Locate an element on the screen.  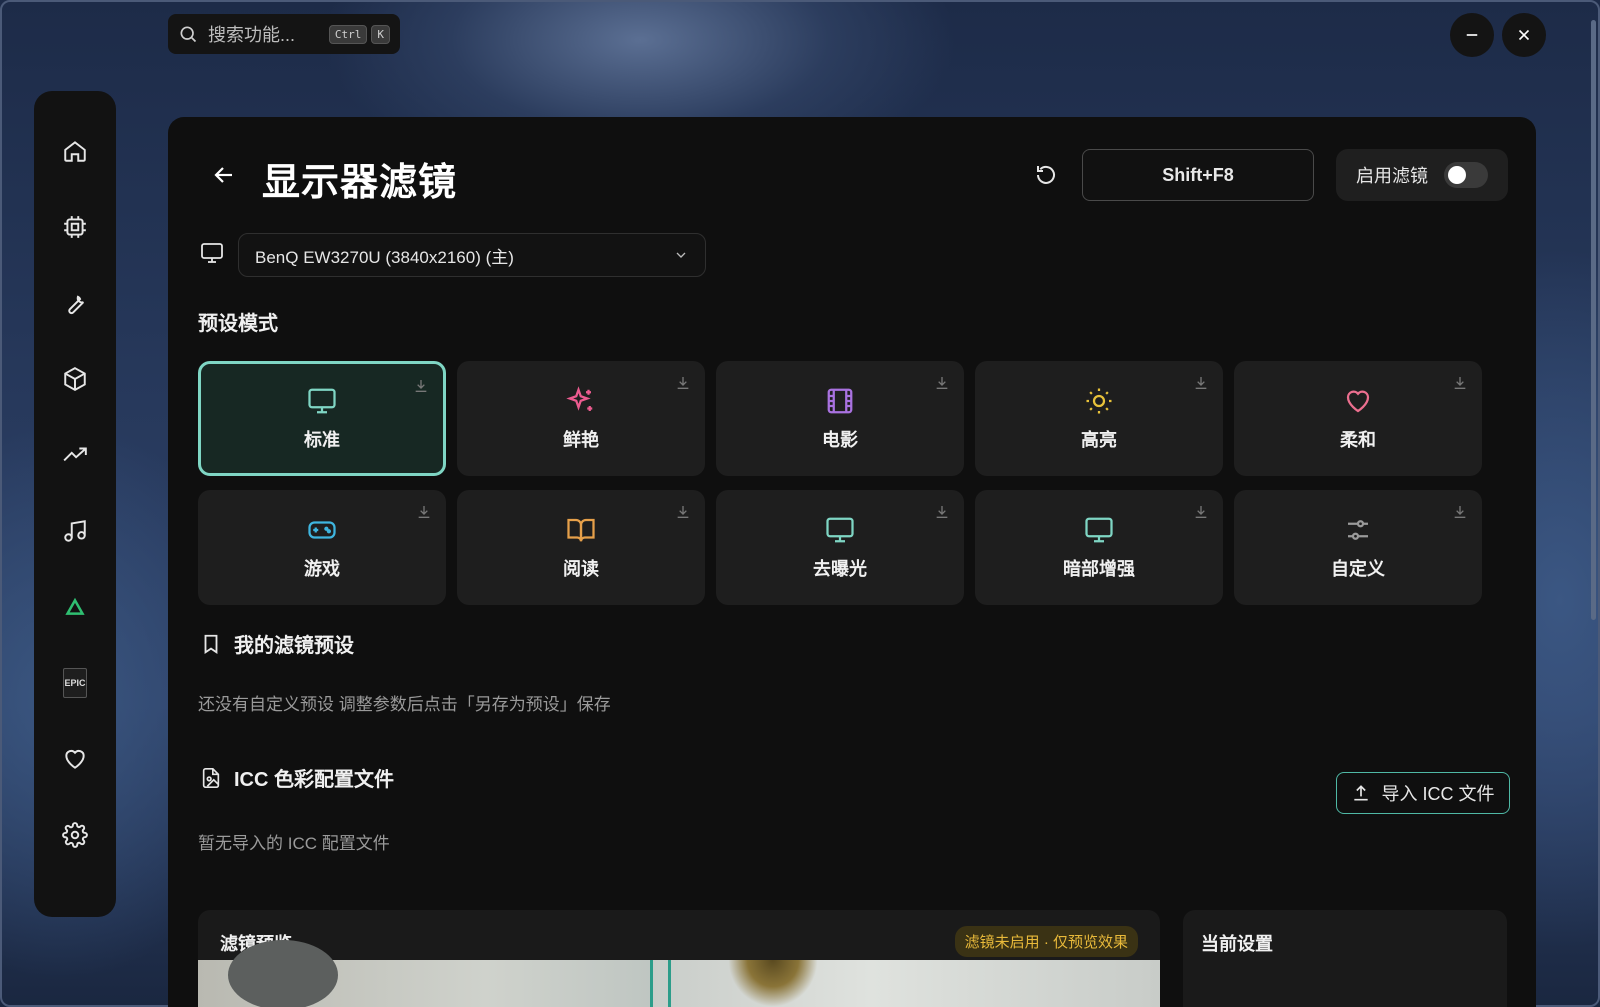
monitor-select: BenQ EW3270U (3840x2160) (主) is located at coordinates (472, 255).